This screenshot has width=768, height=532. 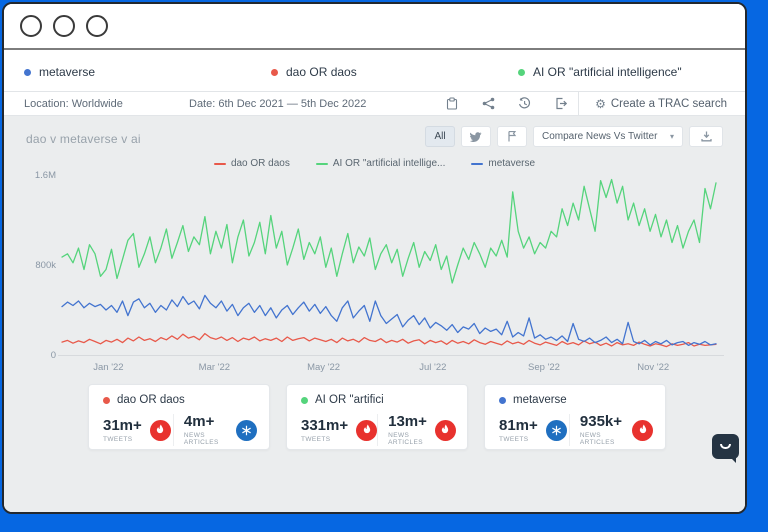 I want to click on chart-controls: All Compare News Vs Twitter ▾, so click(x=574, y=136).